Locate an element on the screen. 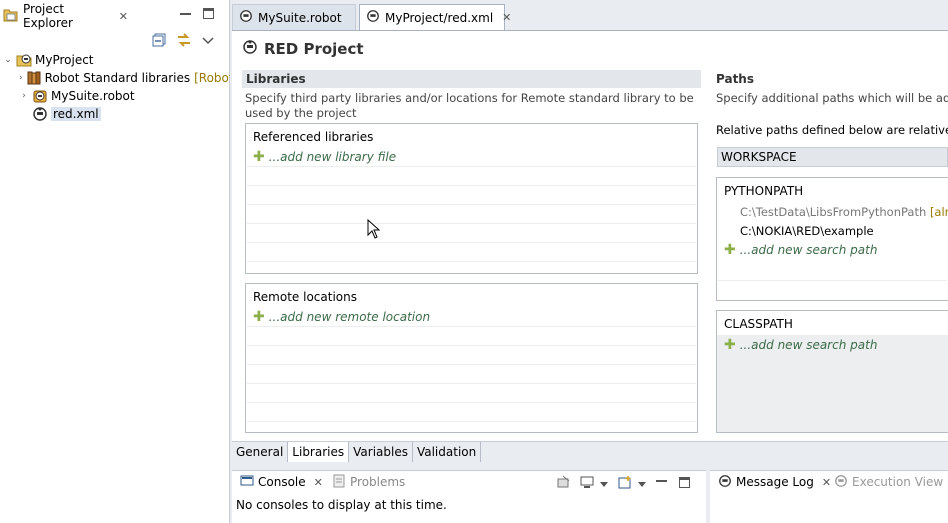  add-search-path-label: ...add new search path is located at coordinates (808, 250).